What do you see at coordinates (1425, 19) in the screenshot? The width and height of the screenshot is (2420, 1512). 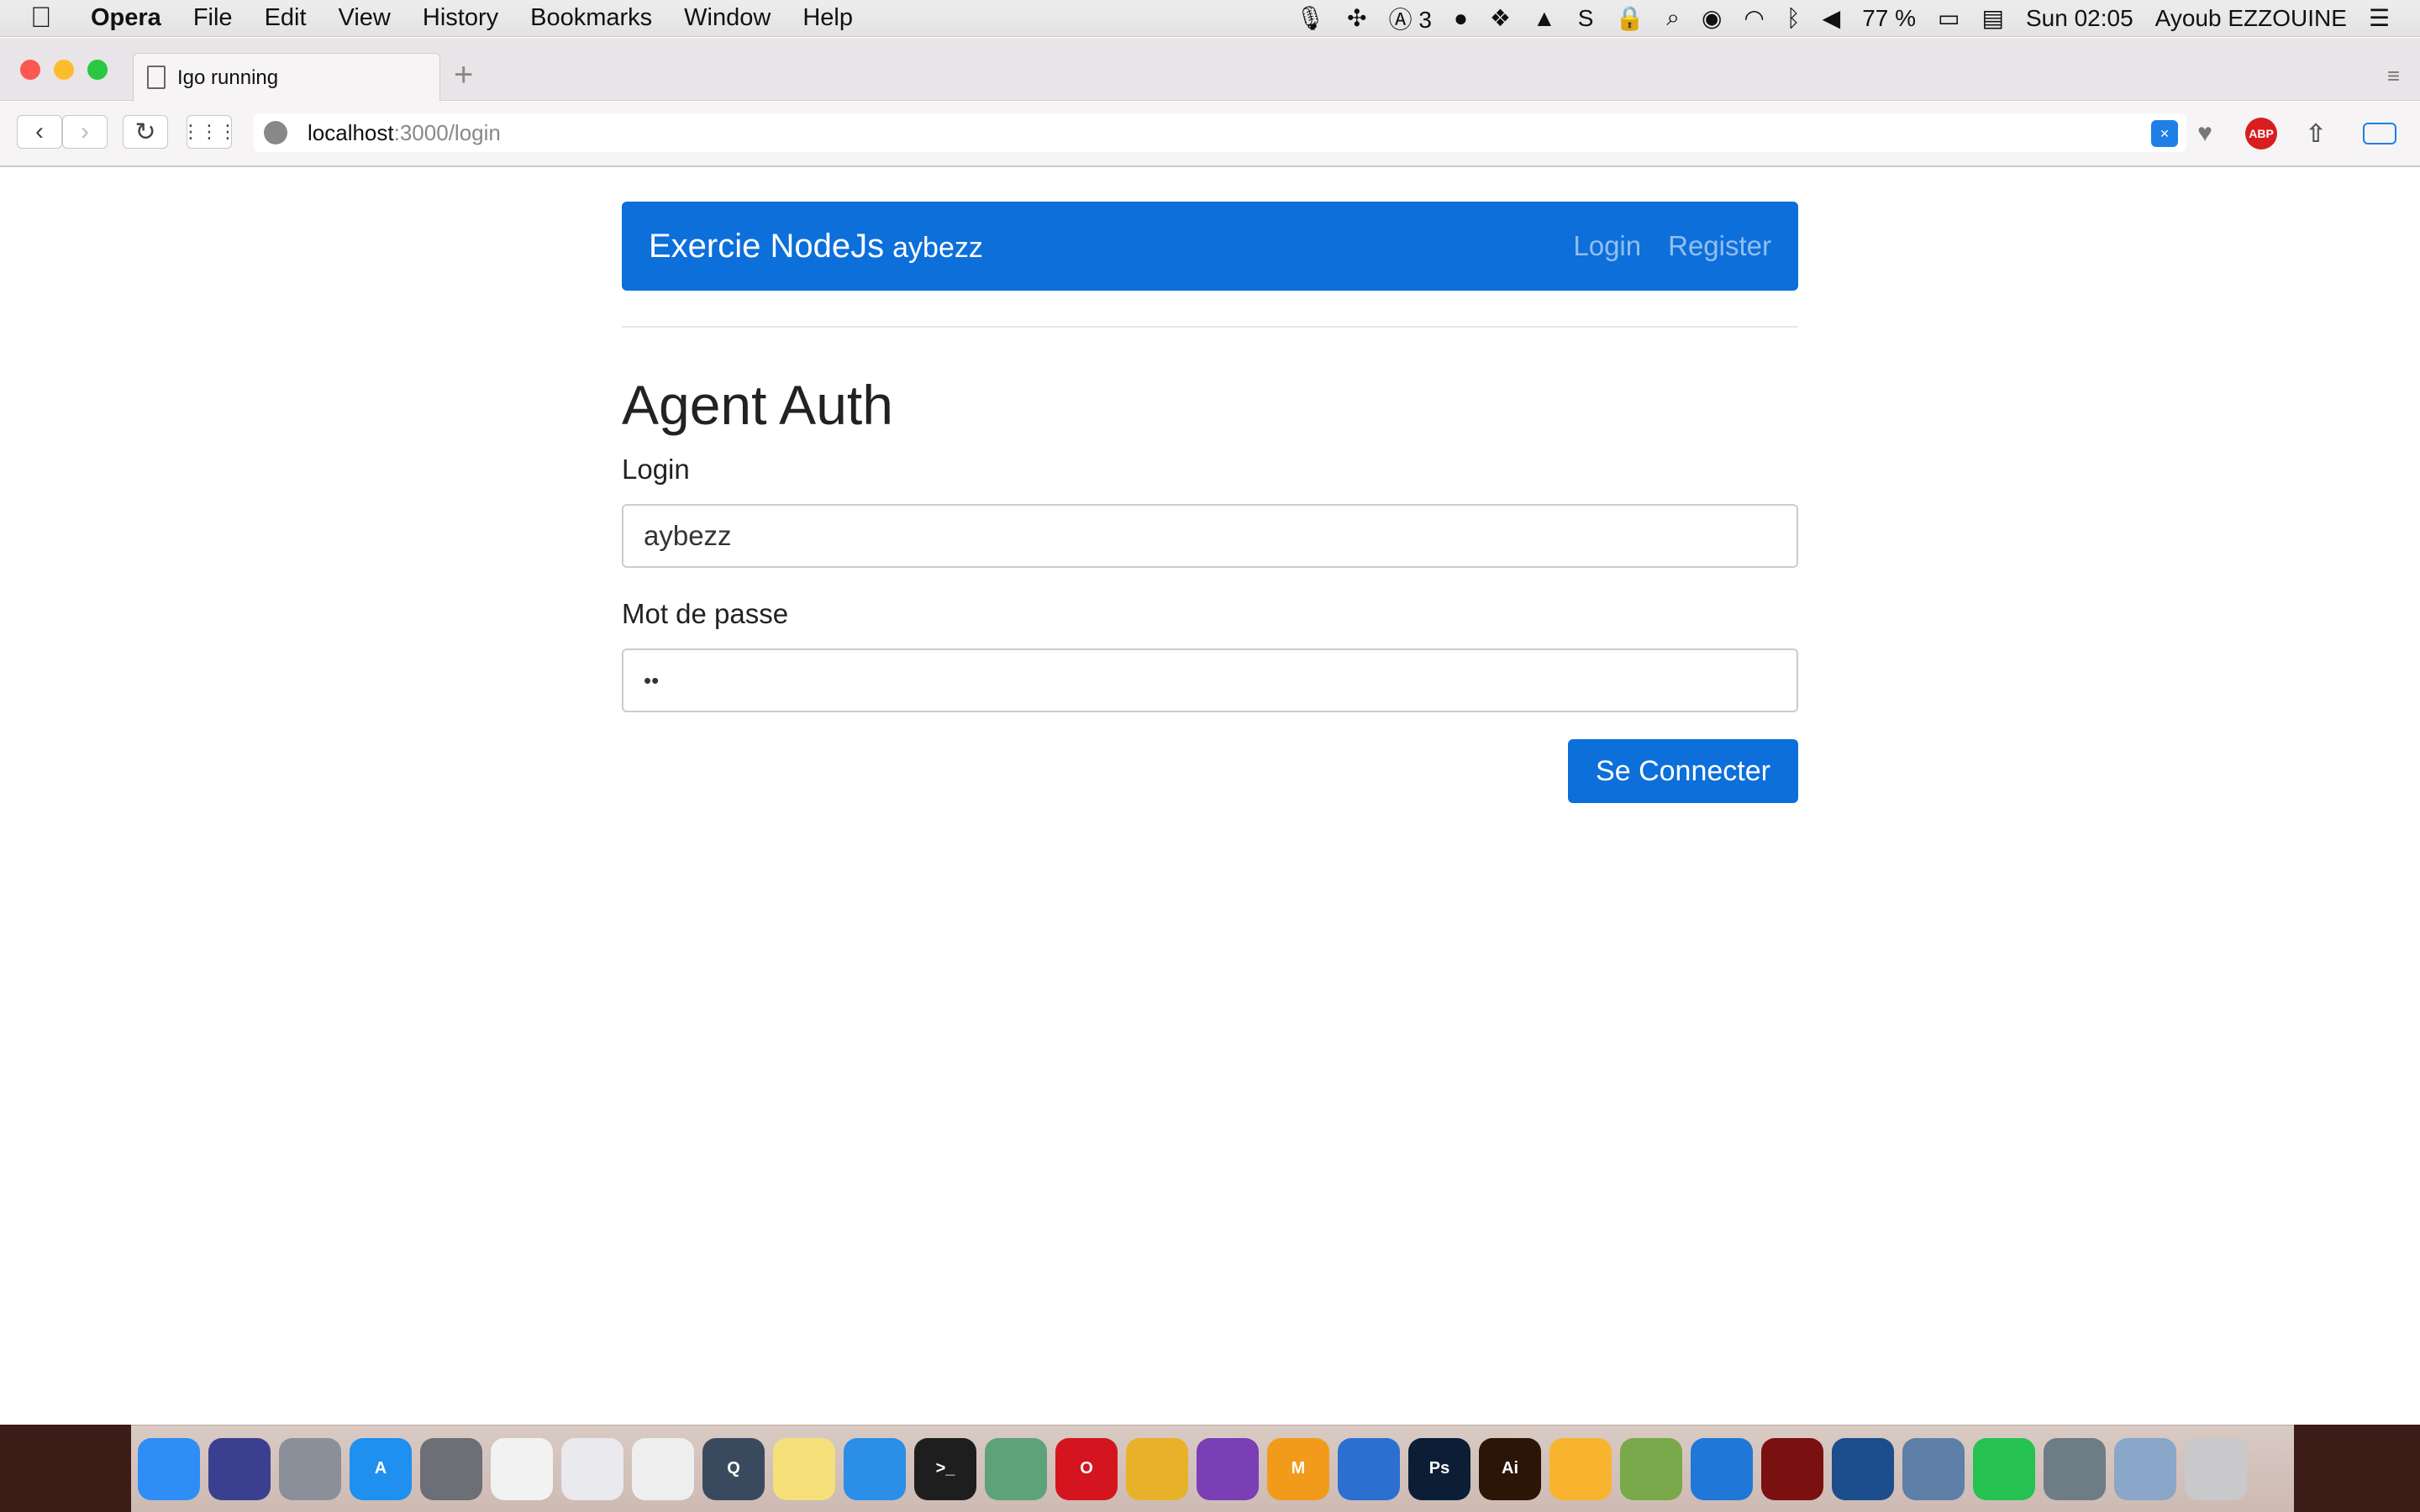 I see `status-count: 3` at bounding box center [1425, 19].